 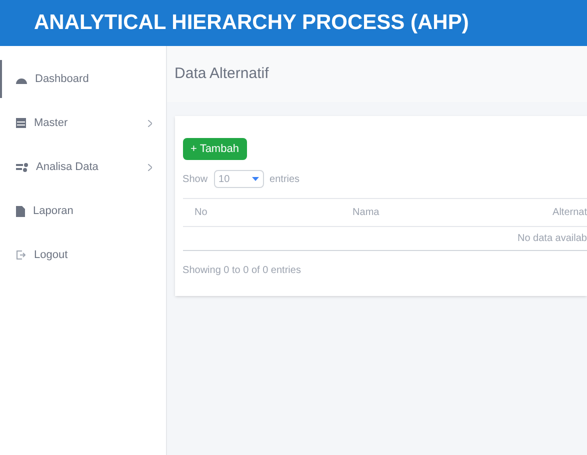 What do you see at coordinates (83, 123) in the screenshot?
I see `sidebar-item: Master` at bounding box center [83, 123].